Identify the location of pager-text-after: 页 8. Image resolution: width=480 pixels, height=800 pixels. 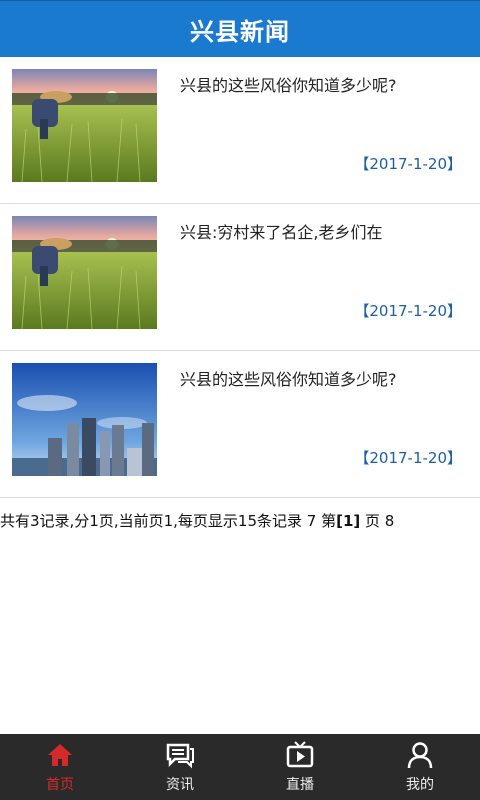
(377, 521).